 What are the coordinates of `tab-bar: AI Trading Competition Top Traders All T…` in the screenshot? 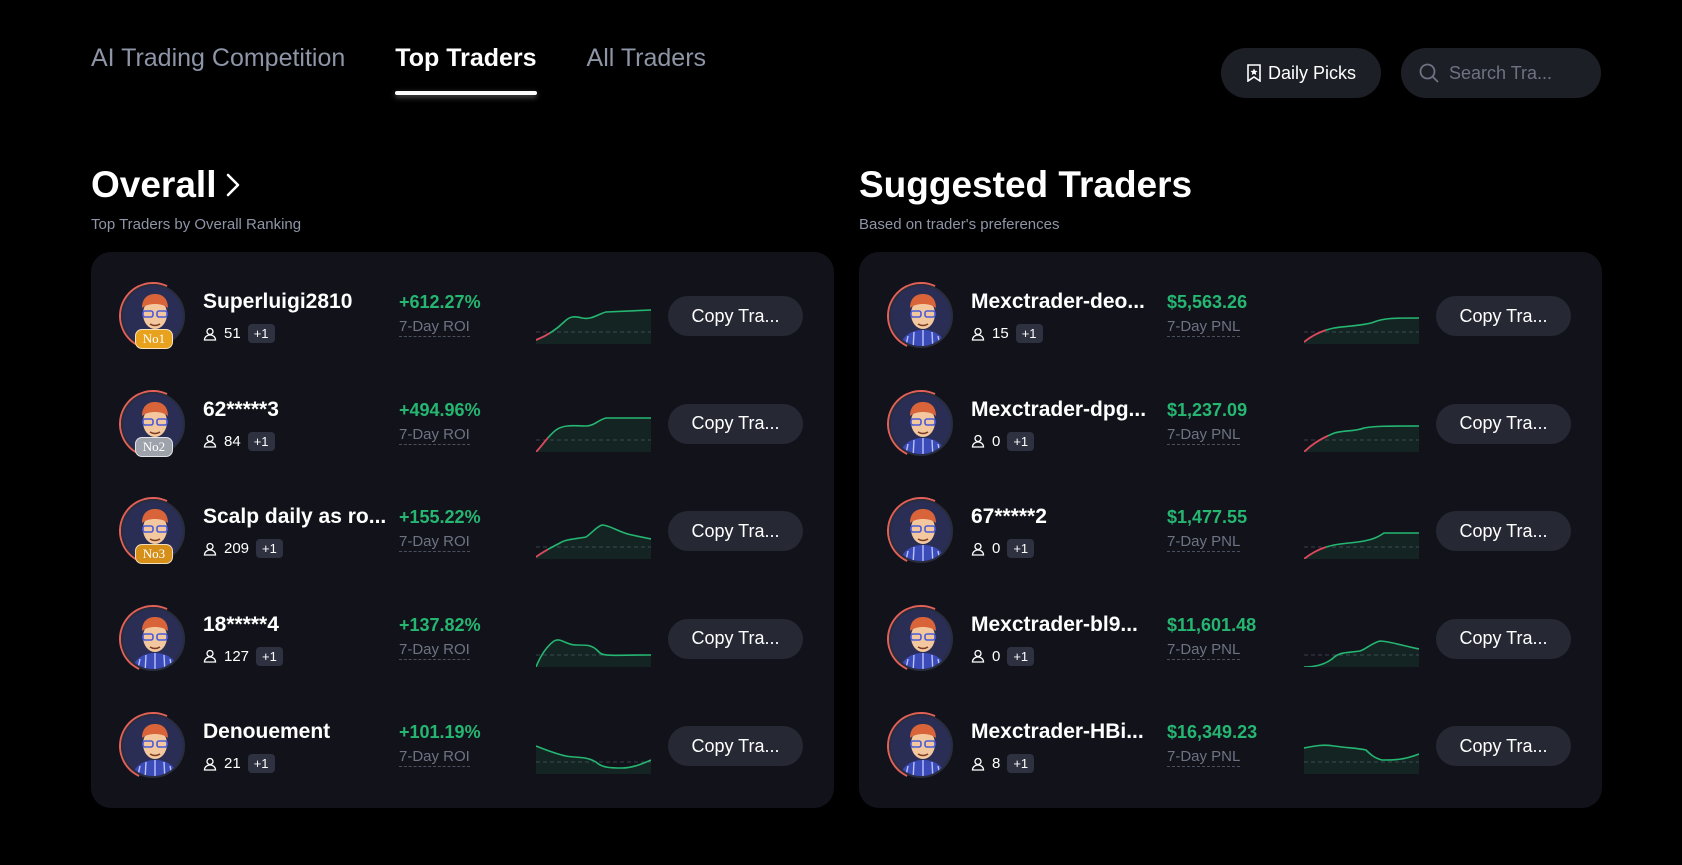 It's located at (398, 69).